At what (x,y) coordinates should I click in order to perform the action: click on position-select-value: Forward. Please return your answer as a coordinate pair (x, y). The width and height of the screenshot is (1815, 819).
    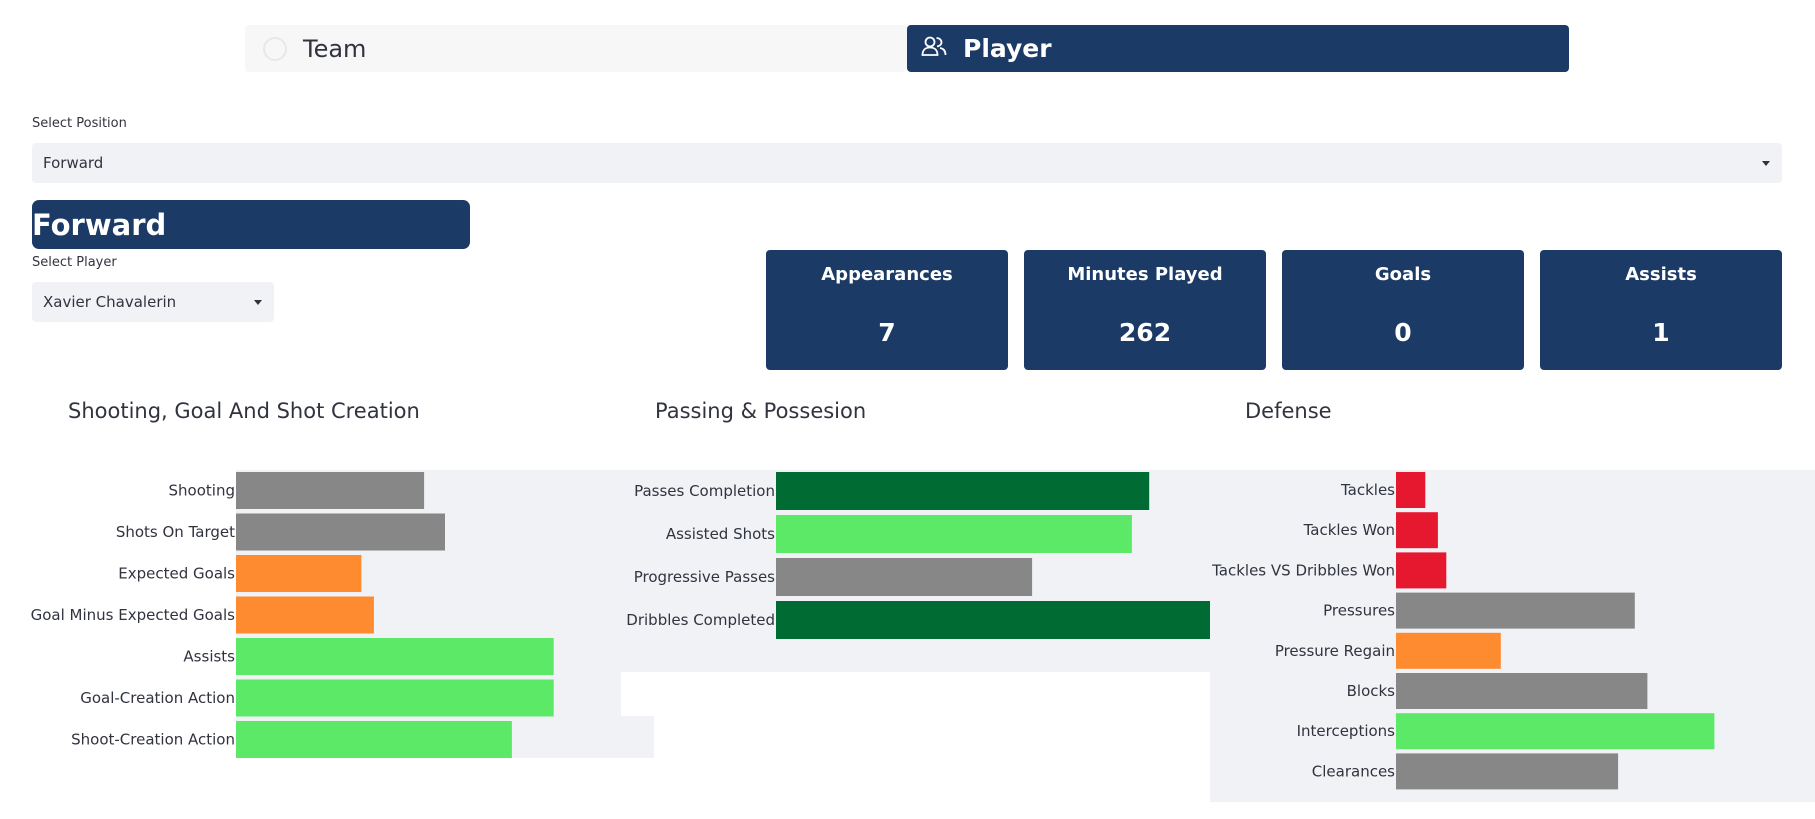
    Looking at the image, I should click on (73, 163).